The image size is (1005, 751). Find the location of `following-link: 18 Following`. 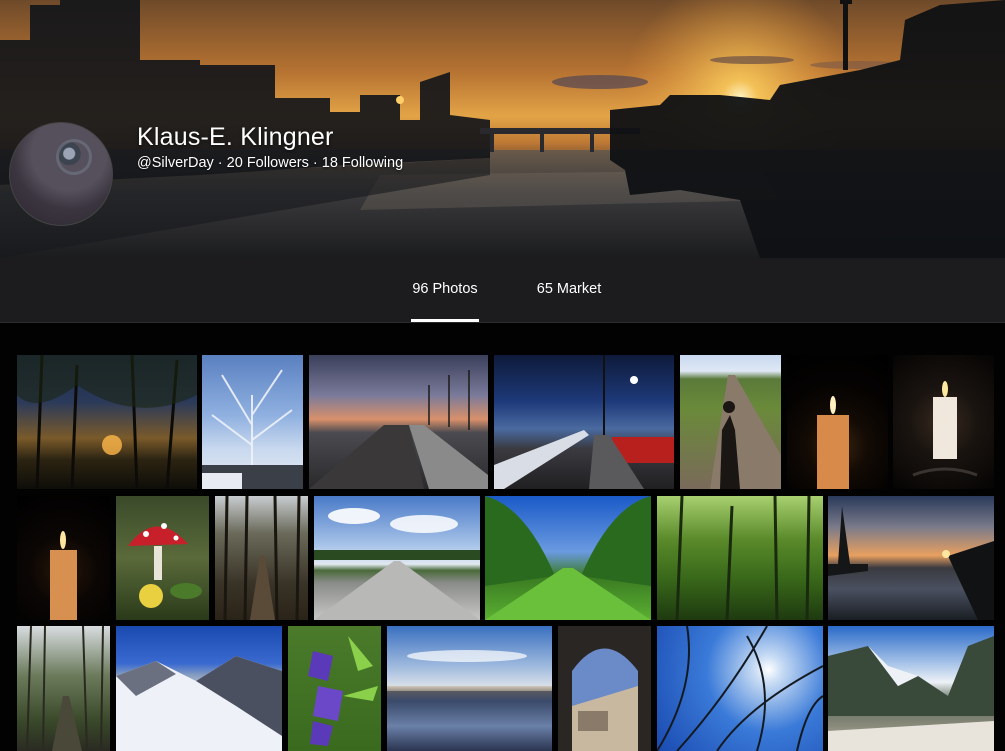

following-link: 18 Following is located at coordinates (362, 163).